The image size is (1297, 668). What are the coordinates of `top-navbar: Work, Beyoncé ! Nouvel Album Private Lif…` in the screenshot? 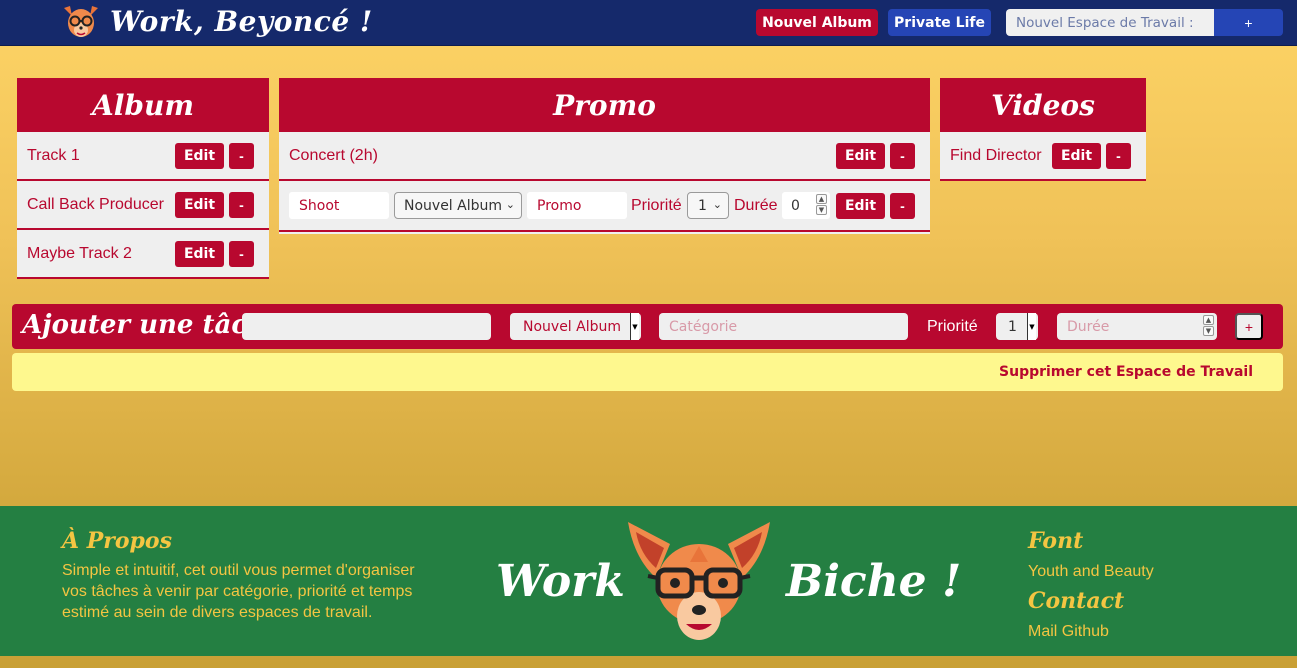 It's located at (648, 23).